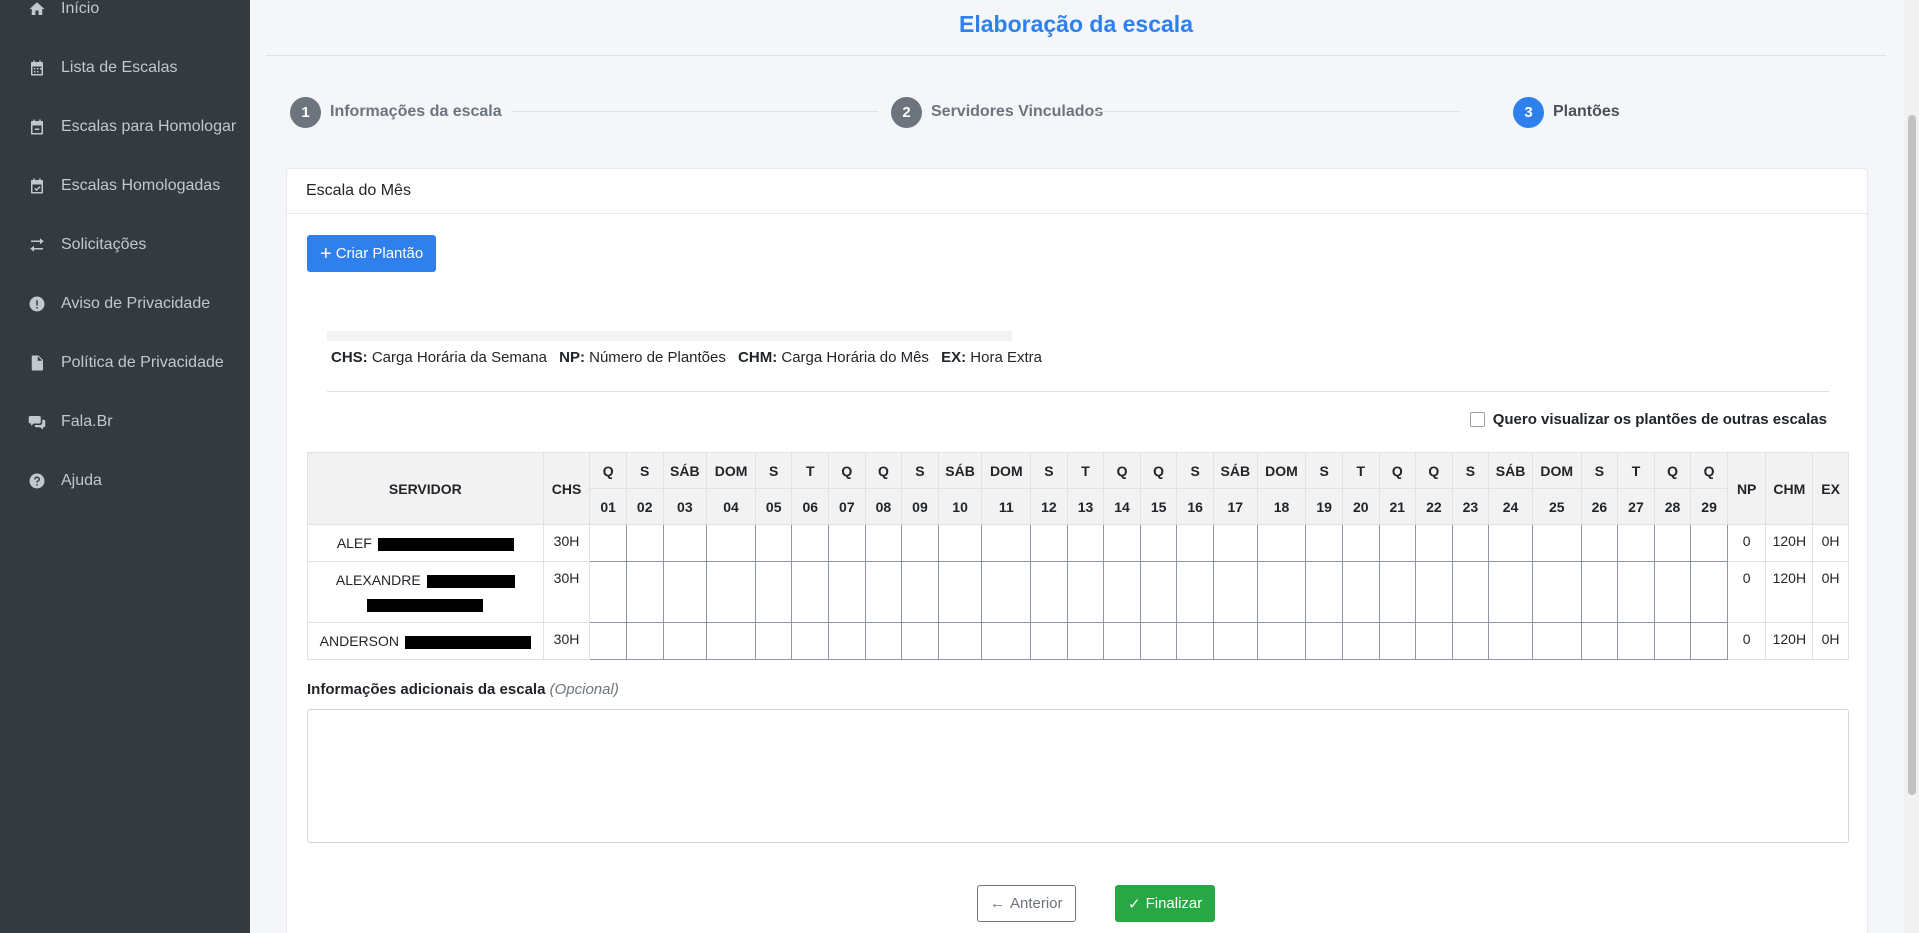 Image resolution: width=1919 pixels, height=933 pixels. Describe the element at coordinates (1165, 903) in the screenshot. I see `finish-button: ✓ Finalizar` at that location.